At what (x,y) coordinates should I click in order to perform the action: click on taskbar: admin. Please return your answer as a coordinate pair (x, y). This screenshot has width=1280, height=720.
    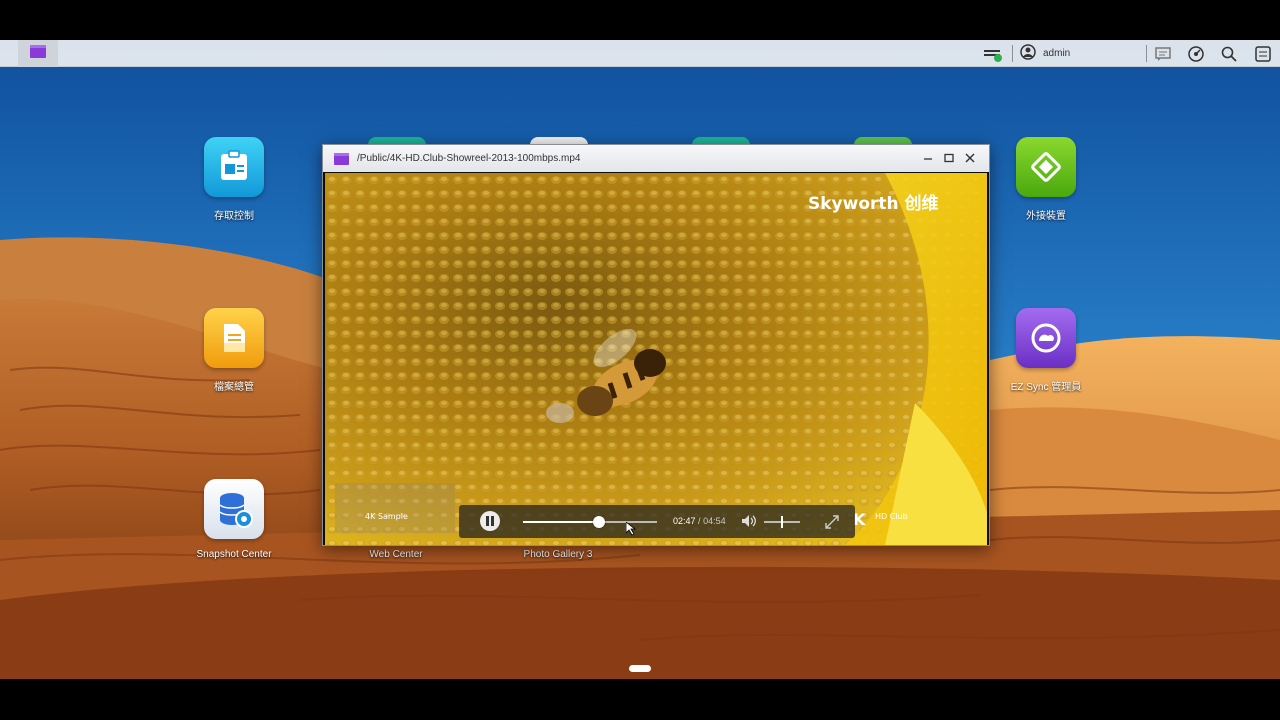
    Looking at the image, I should click on (640, 53).